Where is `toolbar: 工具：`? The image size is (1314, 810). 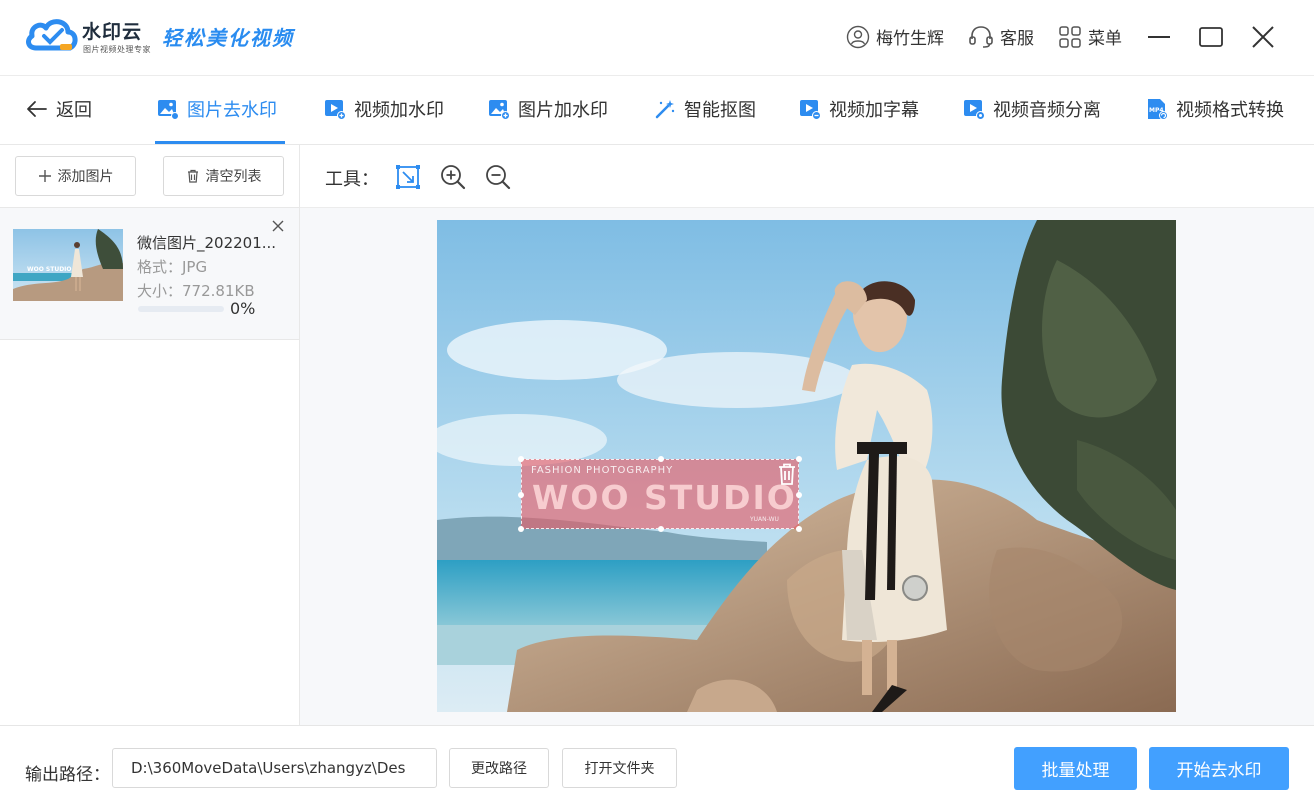
toolbar: 工具： is located at coordinates (807, 176).